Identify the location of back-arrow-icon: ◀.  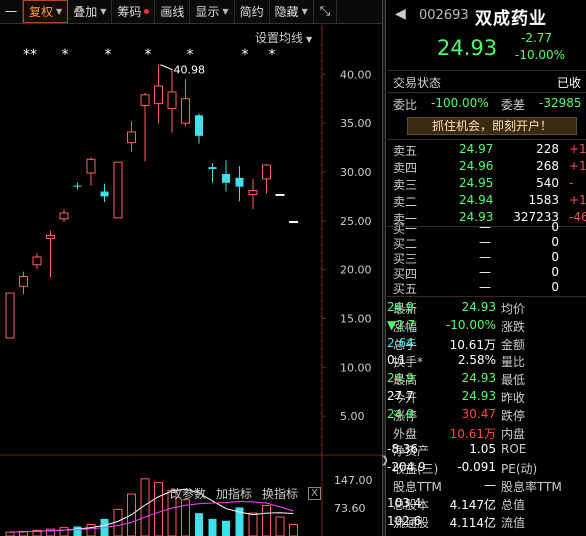
(400, 14).